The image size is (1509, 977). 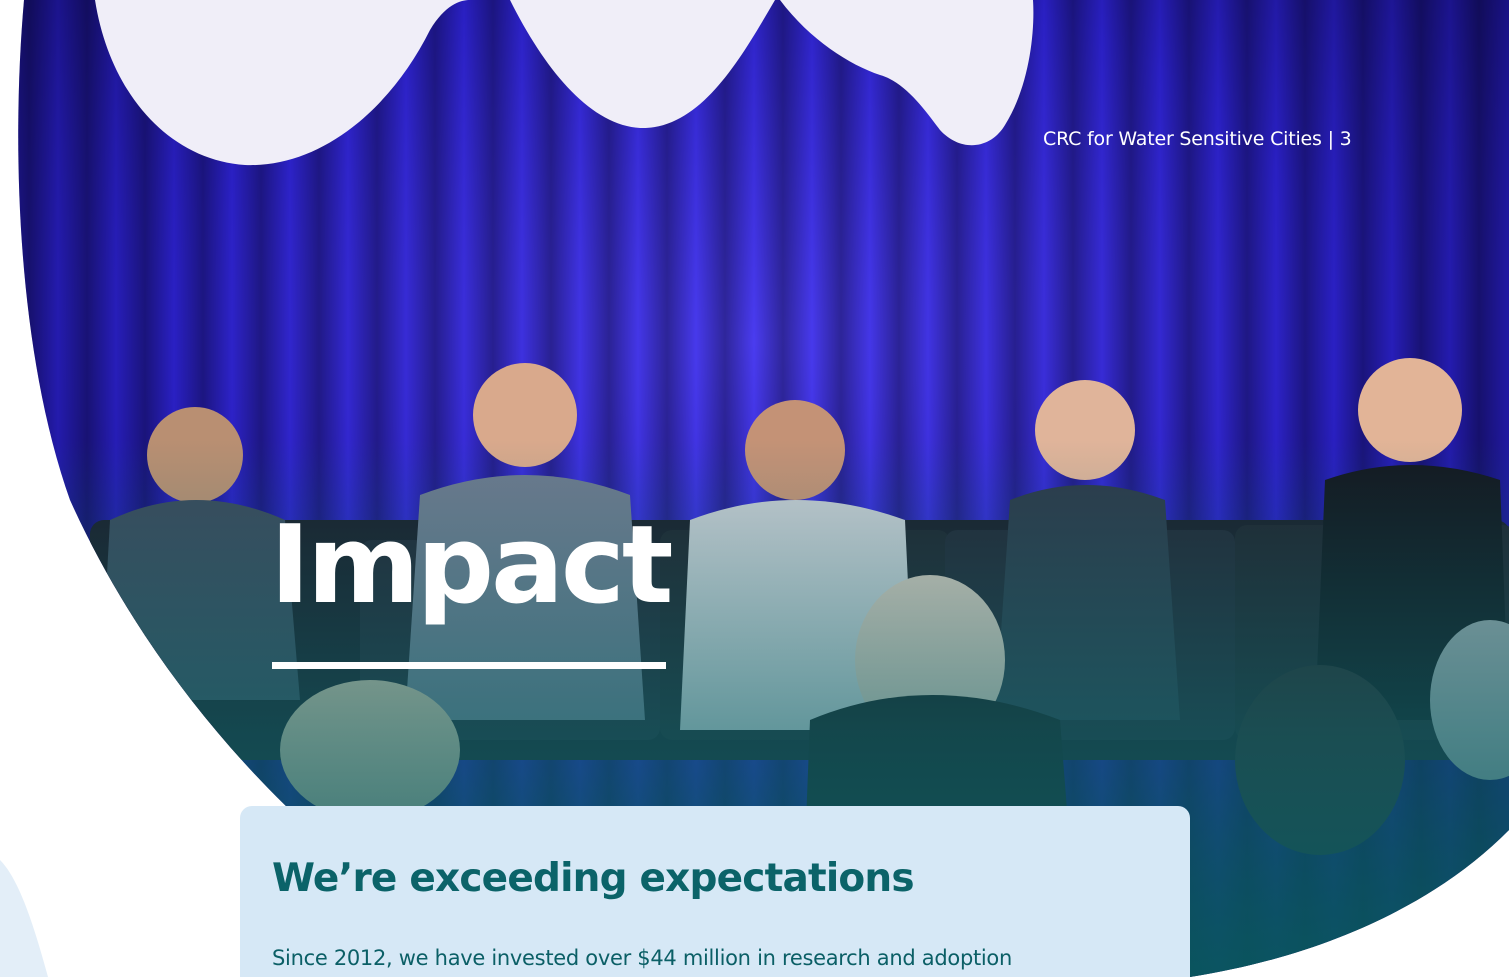 What do you see at coordinates (593, 878) in the screenshot?
I see `card-heading: We’re exceeding expectations` at bounding box center [593, 878].